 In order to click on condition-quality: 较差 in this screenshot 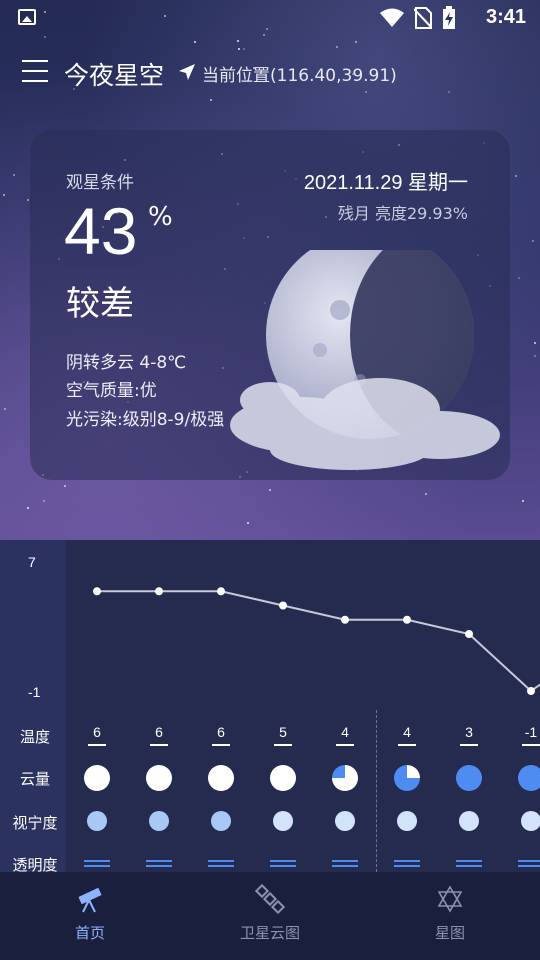, I will do `click(100, 304)`.